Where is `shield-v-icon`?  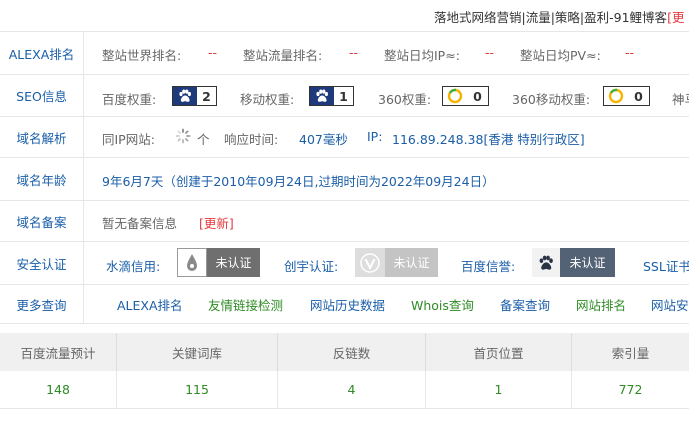
shield-v-icon is located at coordinates (370, 262).